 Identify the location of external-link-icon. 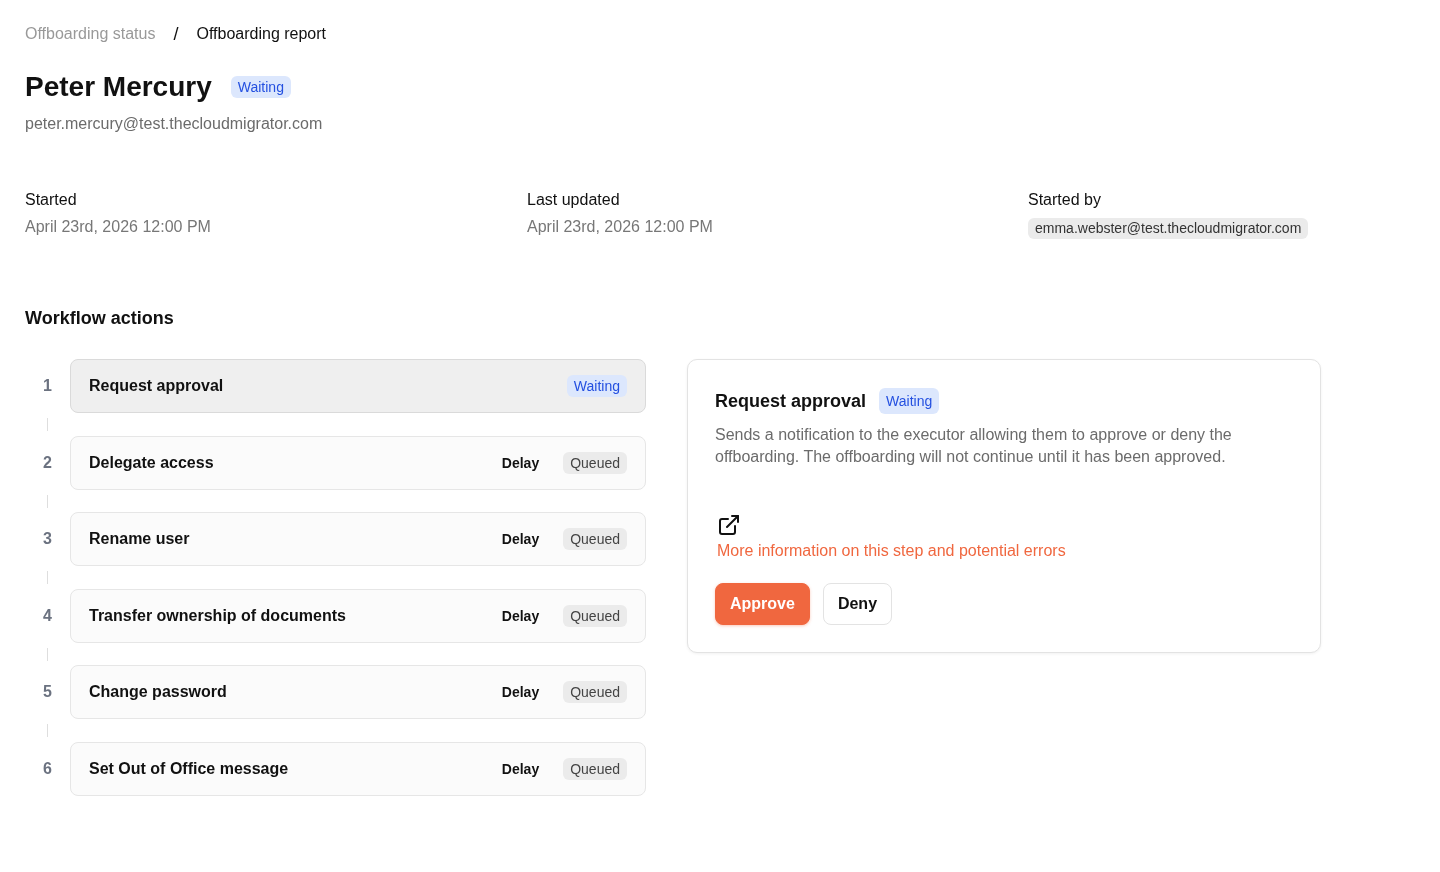
(729, 525).